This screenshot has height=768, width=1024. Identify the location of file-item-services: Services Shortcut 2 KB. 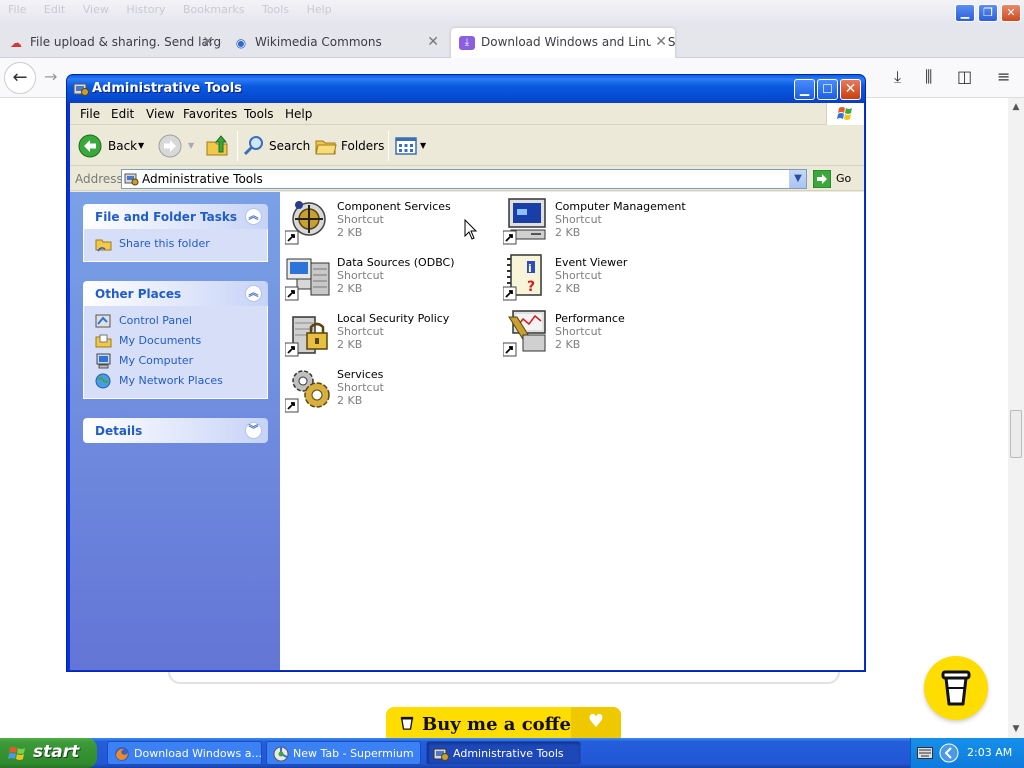
(391, 391).